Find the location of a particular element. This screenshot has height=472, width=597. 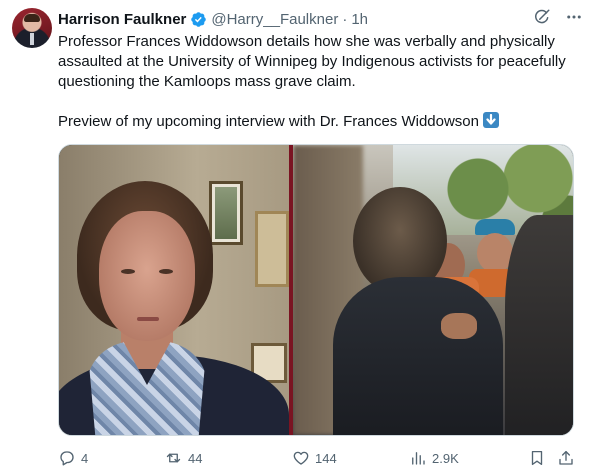

tweet-header: Harrison Faulkner @Harry__Faulkner · 1h is located at coordinates (213, 19).